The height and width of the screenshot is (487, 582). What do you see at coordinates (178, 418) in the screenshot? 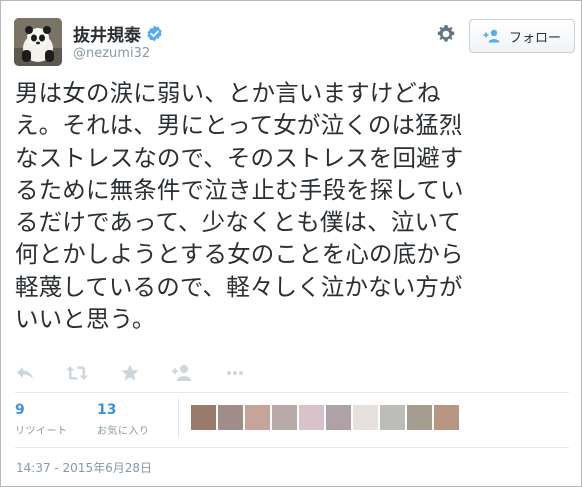
I see `stats-separator` at bounding box center [178, 418].